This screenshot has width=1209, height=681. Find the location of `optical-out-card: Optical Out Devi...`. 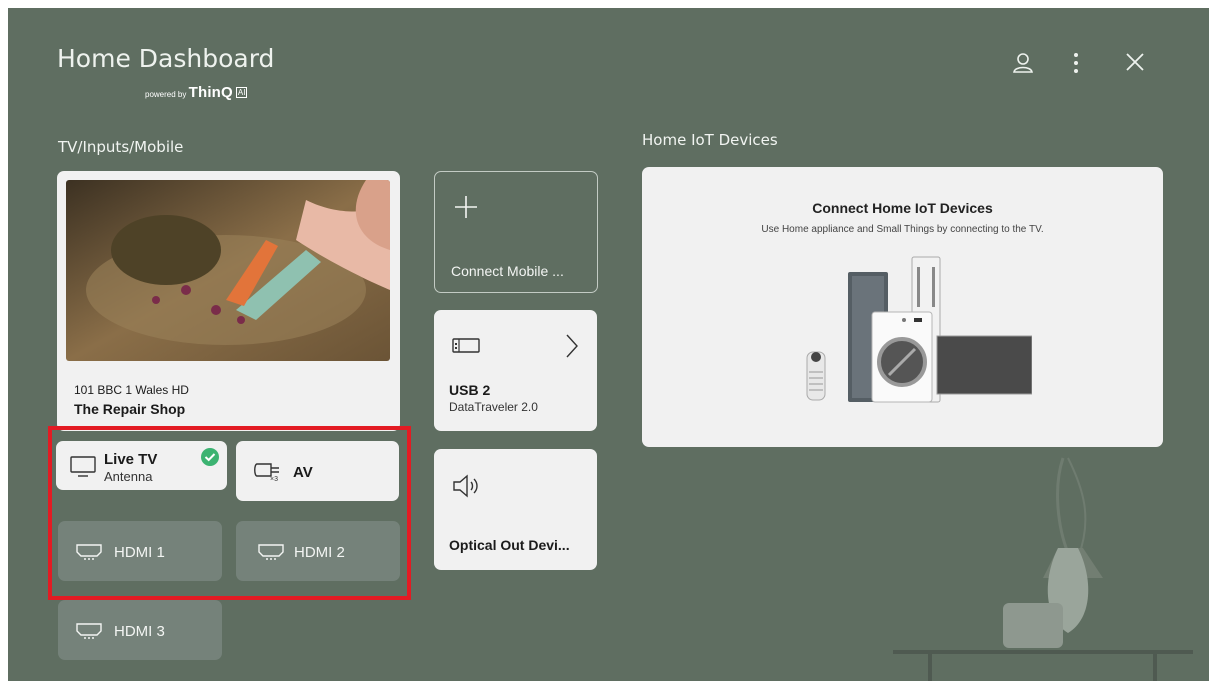

optical-out-card: Optical Out Devi... is located at coordinates (515, 509).